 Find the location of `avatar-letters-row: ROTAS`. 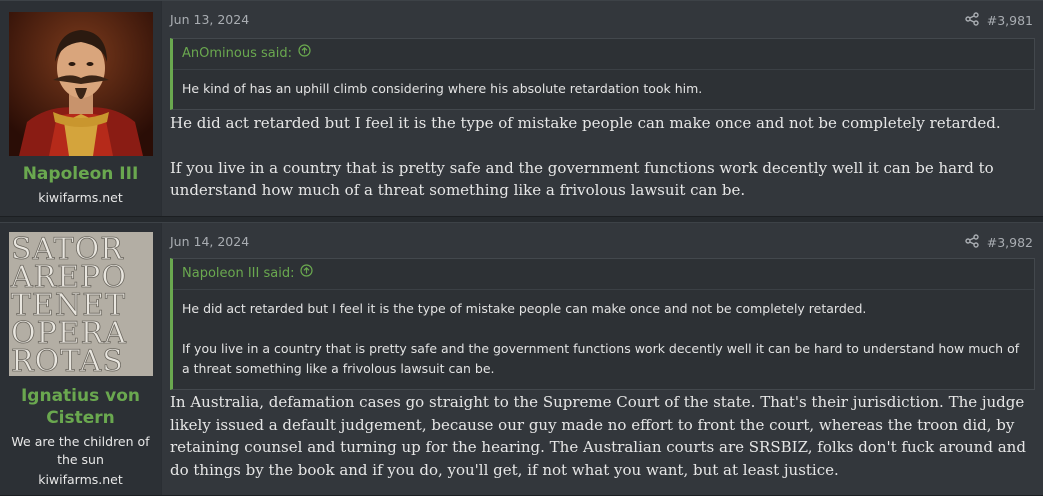

avatar-letters-row: ROTAS is located at coordinates (67, 360).